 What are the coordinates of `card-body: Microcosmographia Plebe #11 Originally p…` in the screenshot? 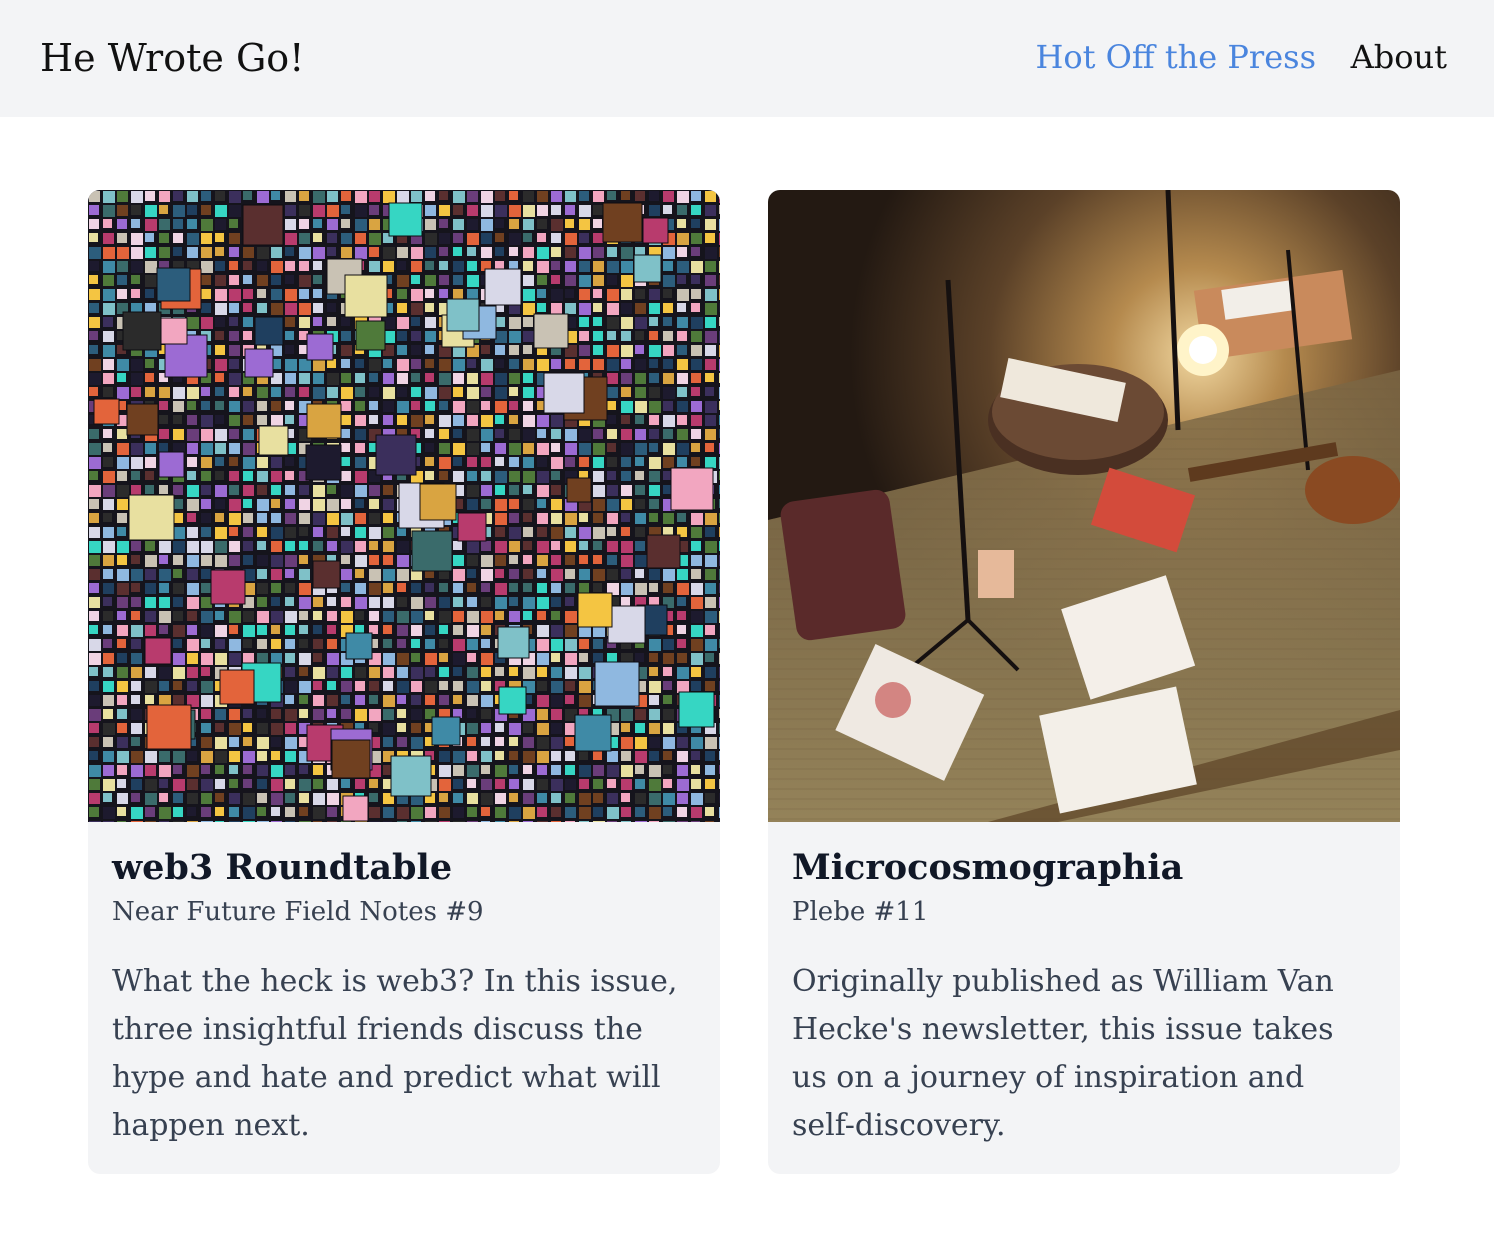 It's located at (1084, 986).